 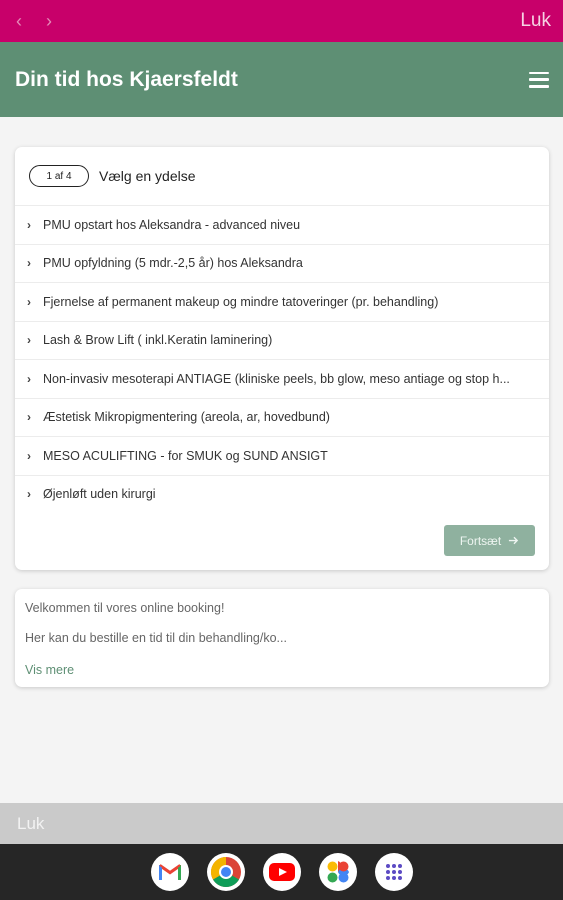 What do you see at coordinates (49, 21) in the screenshot?
I see `forward-arrow-icon: ›` at bounding box center [49, 21].